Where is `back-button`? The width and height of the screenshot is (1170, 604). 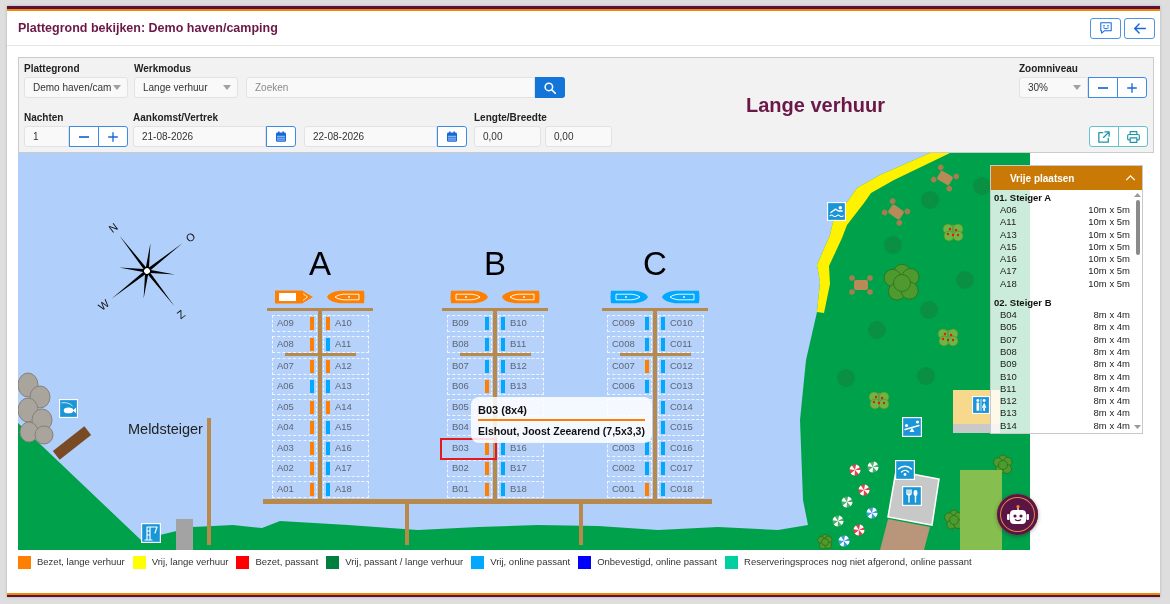
back-button is located at coordinates (1139, 28).